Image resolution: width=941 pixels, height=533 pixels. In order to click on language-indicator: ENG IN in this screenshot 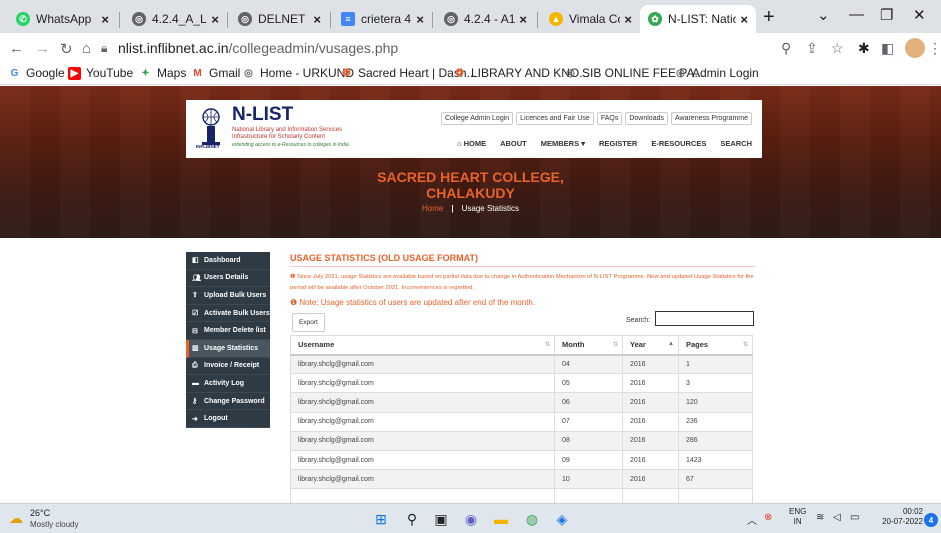, I will do `click(797, 517)`.